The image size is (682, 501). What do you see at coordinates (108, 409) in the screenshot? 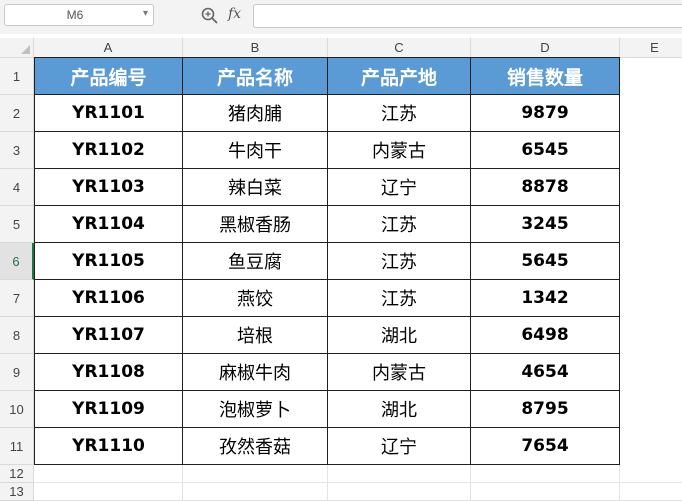
I see `table-cell-code: YR1109` at bounding box center [108, 409].